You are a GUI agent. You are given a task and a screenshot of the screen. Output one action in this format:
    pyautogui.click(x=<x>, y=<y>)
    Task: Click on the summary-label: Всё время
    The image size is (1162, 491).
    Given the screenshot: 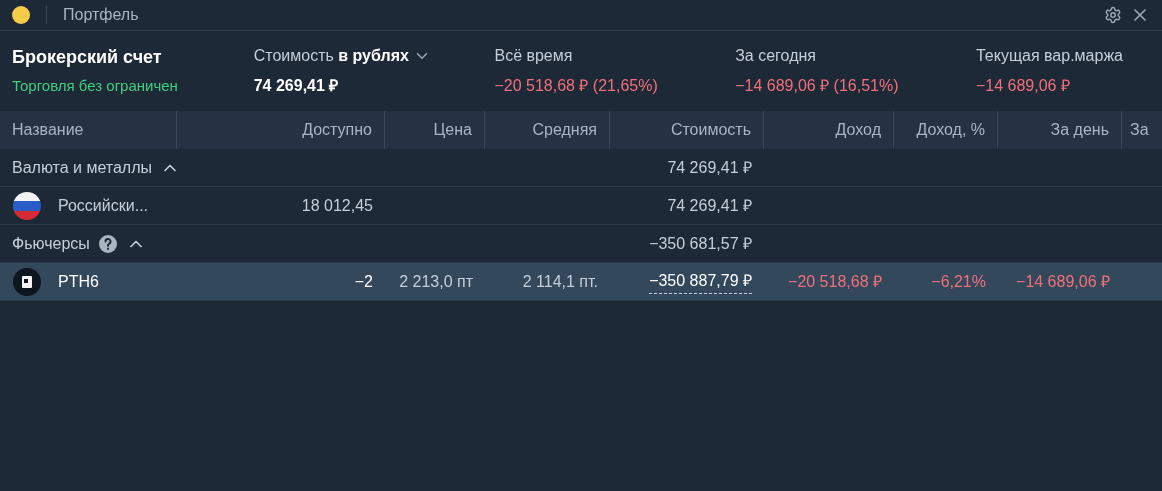 What is the action you would take?
    pyautogui.click(x=533, y=56)
    